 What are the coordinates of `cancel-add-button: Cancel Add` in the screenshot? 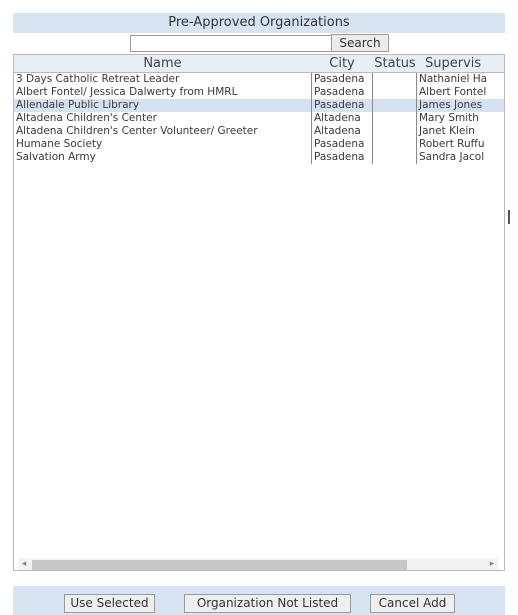 It's located at (412, 603).